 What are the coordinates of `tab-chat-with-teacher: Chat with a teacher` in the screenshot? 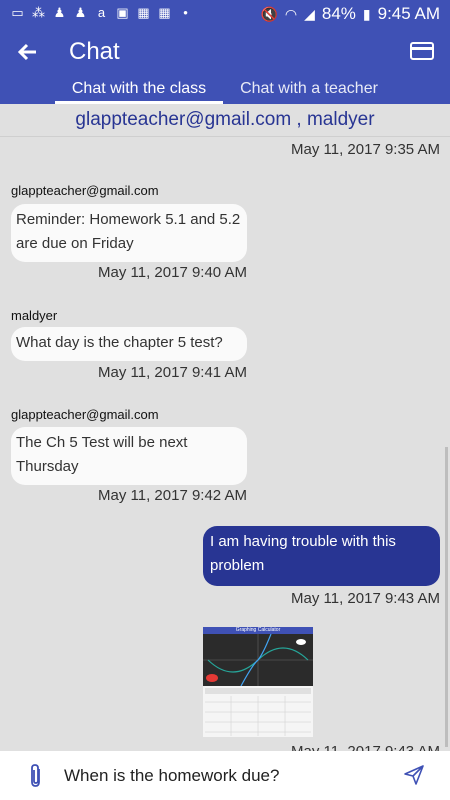 It's located at (309, 89).